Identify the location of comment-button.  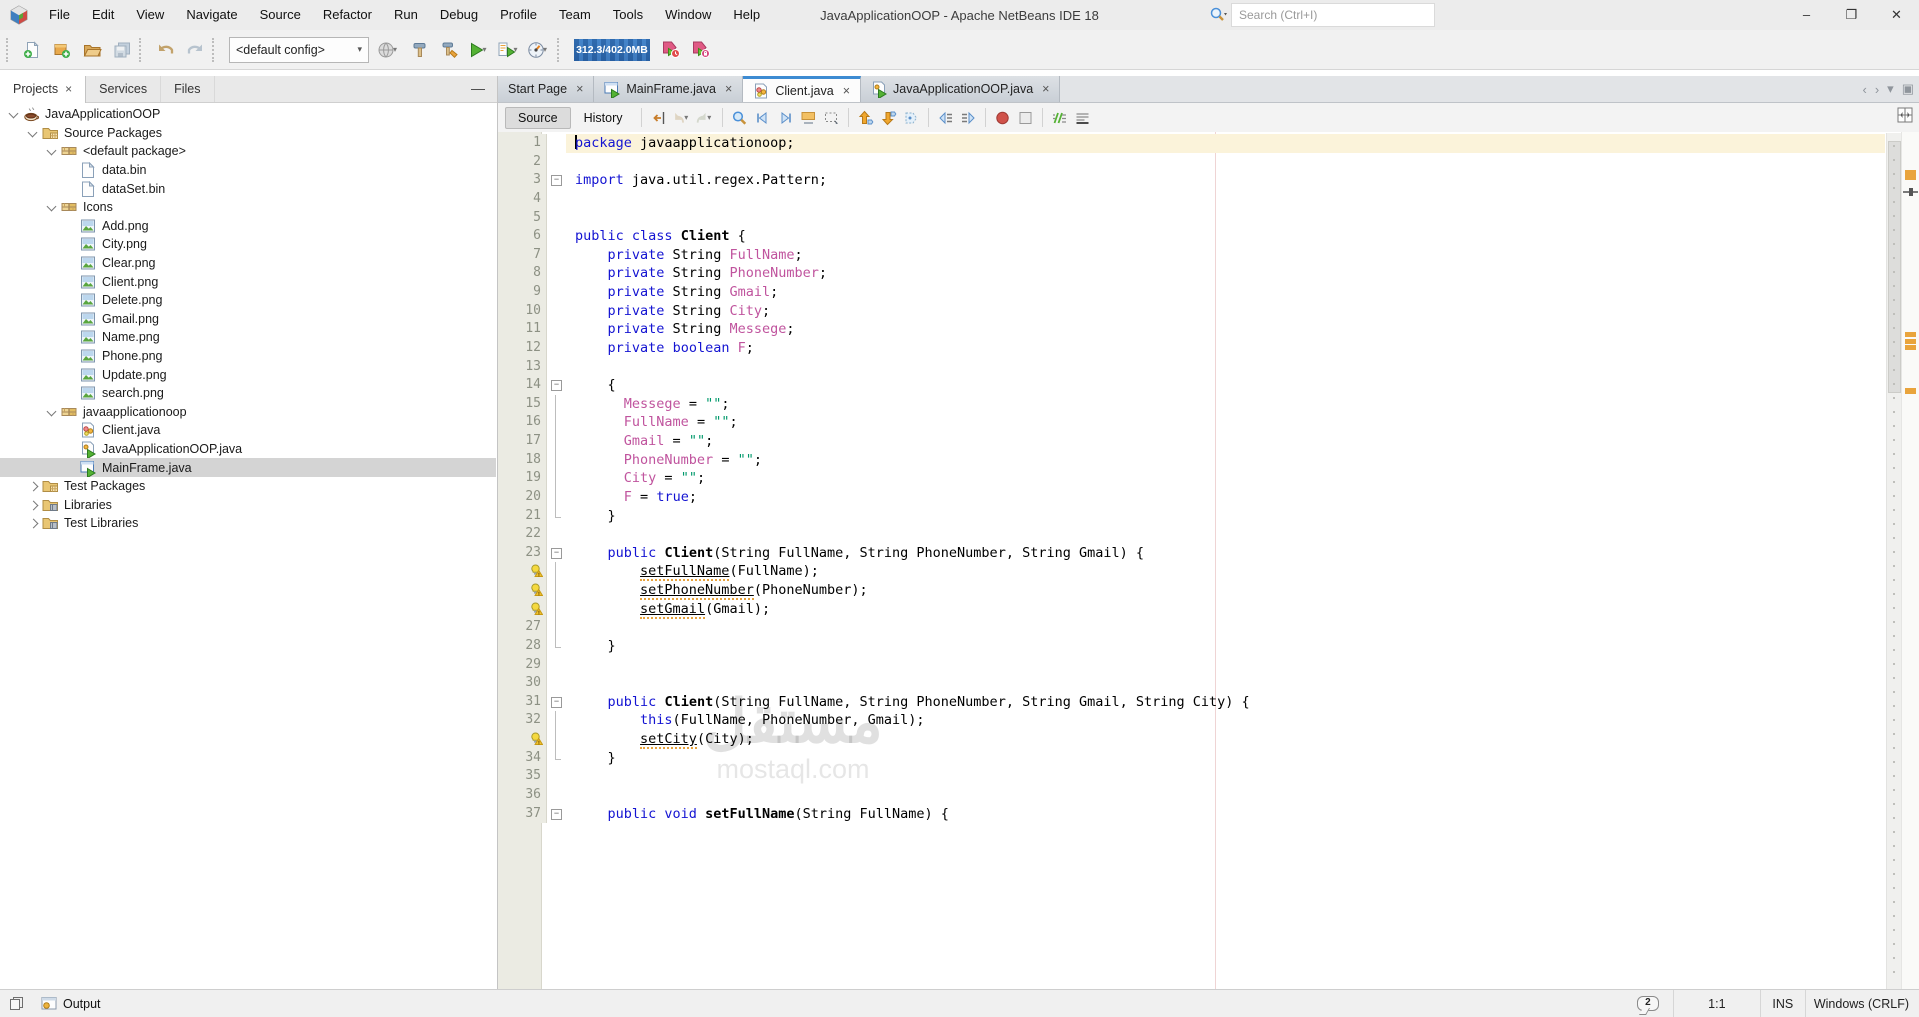
(1059, 118).